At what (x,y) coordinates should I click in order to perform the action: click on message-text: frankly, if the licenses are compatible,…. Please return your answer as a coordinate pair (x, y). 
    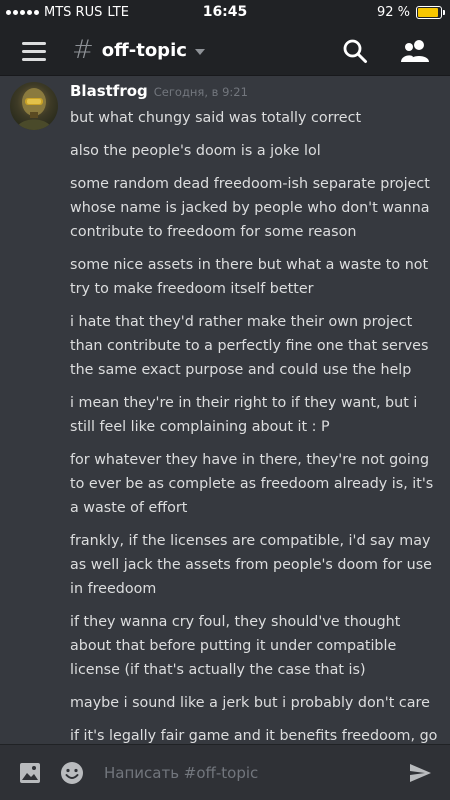
    Looking at the image, I should click on (256, 565).